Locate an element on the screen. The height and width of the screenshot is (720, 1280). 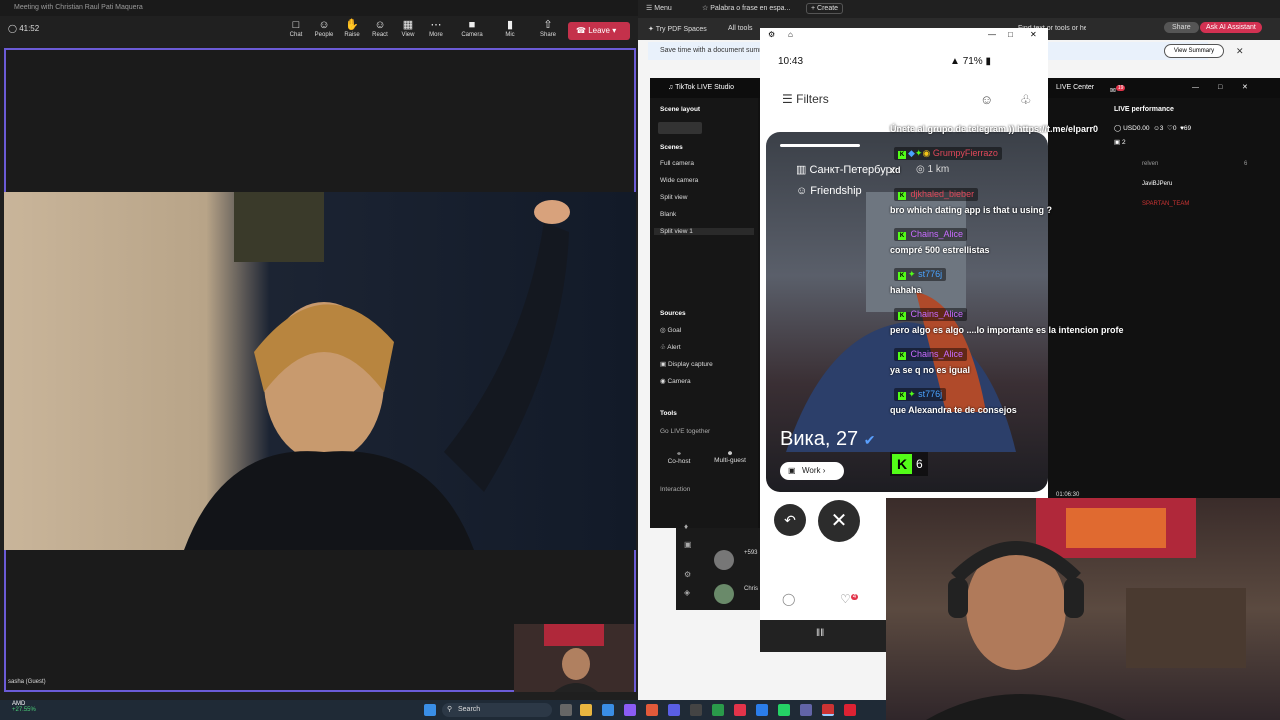
sub-icon: ✦ is located at coordinates (912, 394).